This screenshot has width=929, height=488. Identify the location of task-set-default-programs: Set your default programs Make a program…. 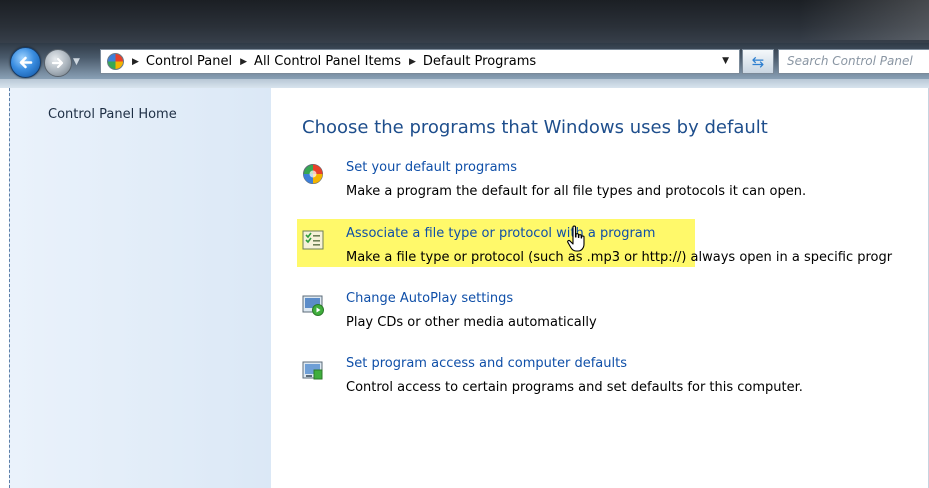
(615, 183).